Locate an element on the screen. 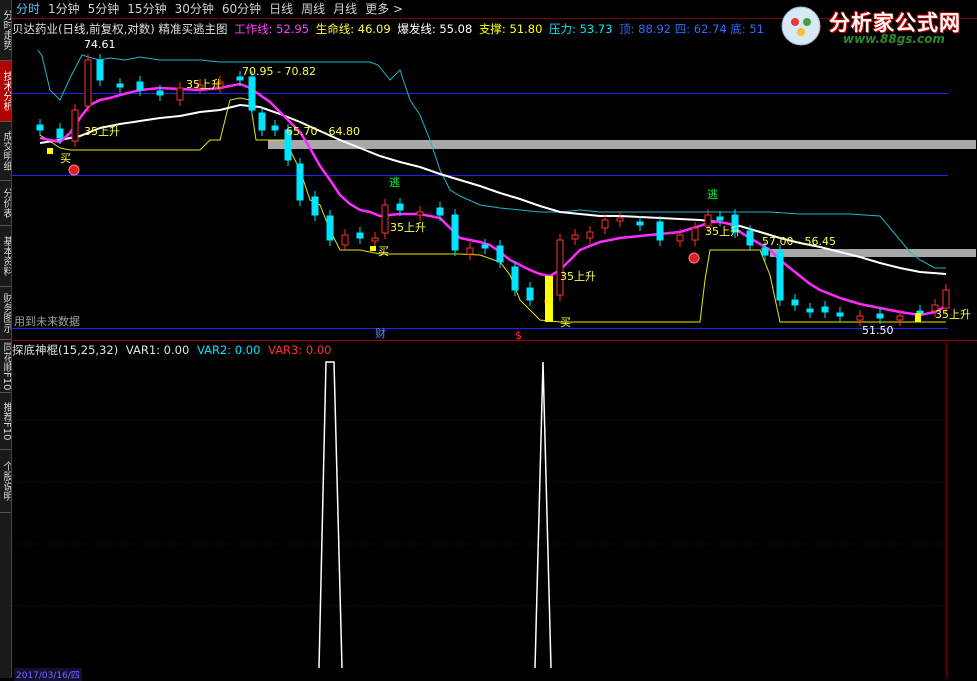  rise-label-2: 35上升 is located at coordinates (102, 131).